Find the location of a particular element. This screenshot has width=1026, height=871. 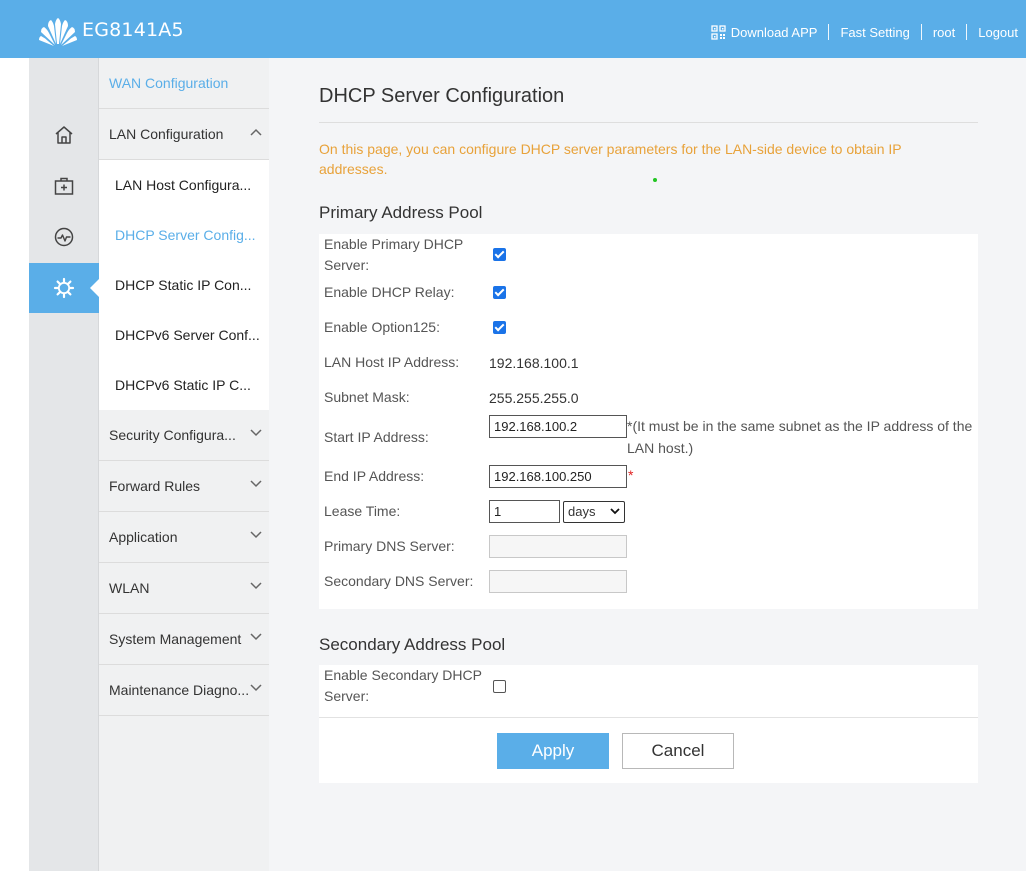

enable-secondary-dhcp-checkbox is located at coordinates (499, 686).